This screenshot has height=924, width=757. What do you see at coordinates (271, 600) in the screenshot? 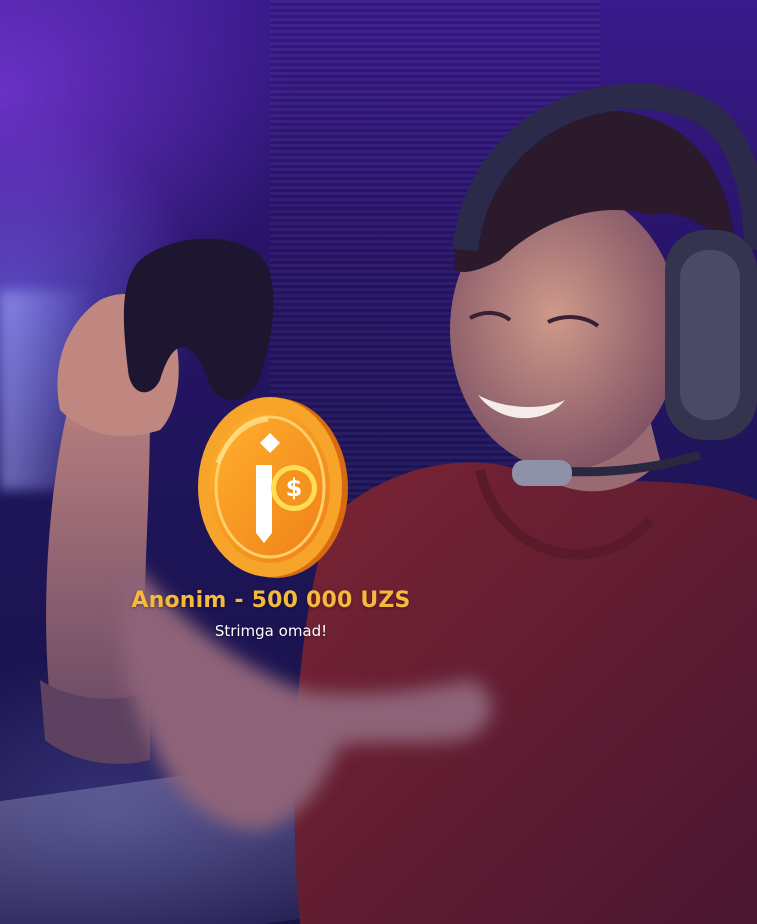
I see `donor-amount-text: Anonim - 500 000 UZS` at bounding box center [271, 600].